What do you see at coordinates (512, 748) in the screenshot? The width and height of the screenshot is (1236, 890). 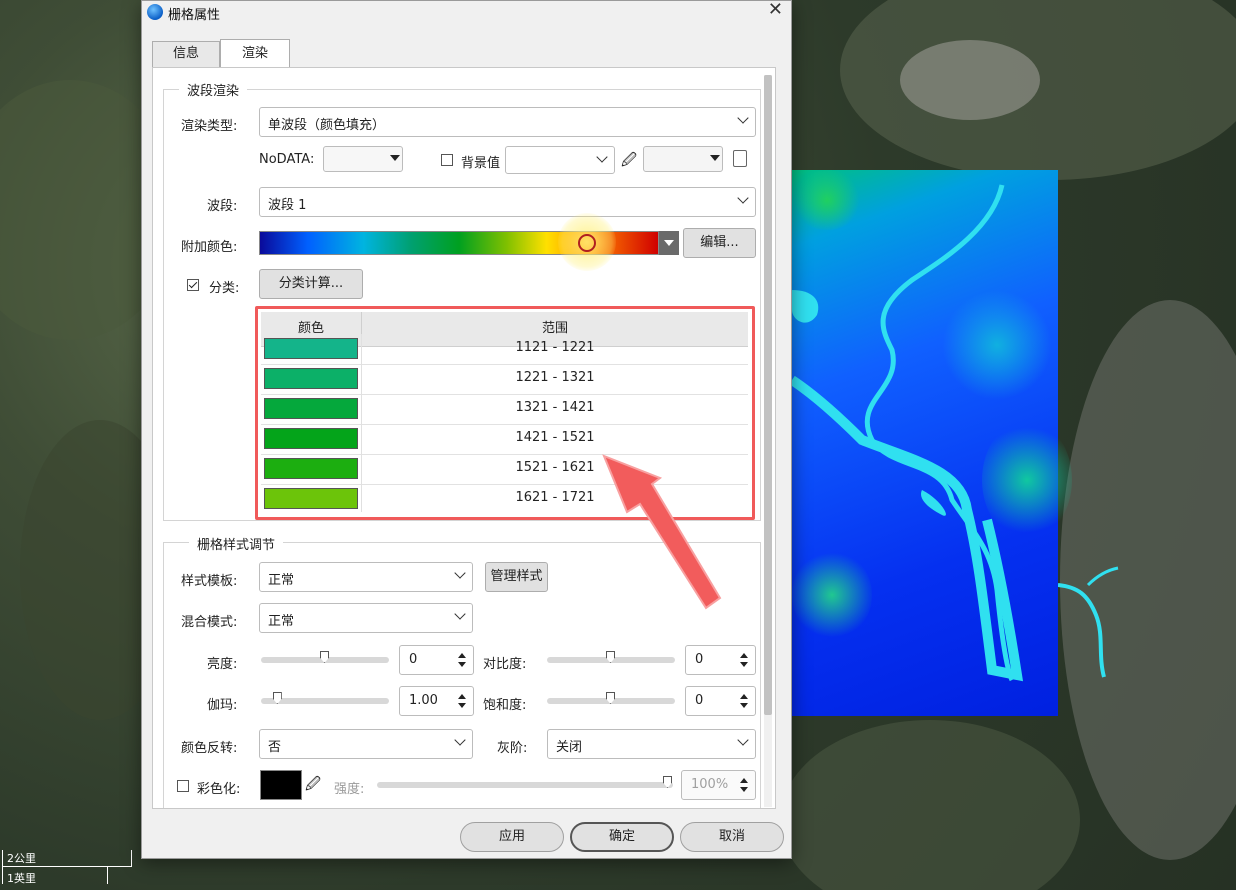 I see `grayscale-label: 灰阶:` at bounding box center [512, 748].